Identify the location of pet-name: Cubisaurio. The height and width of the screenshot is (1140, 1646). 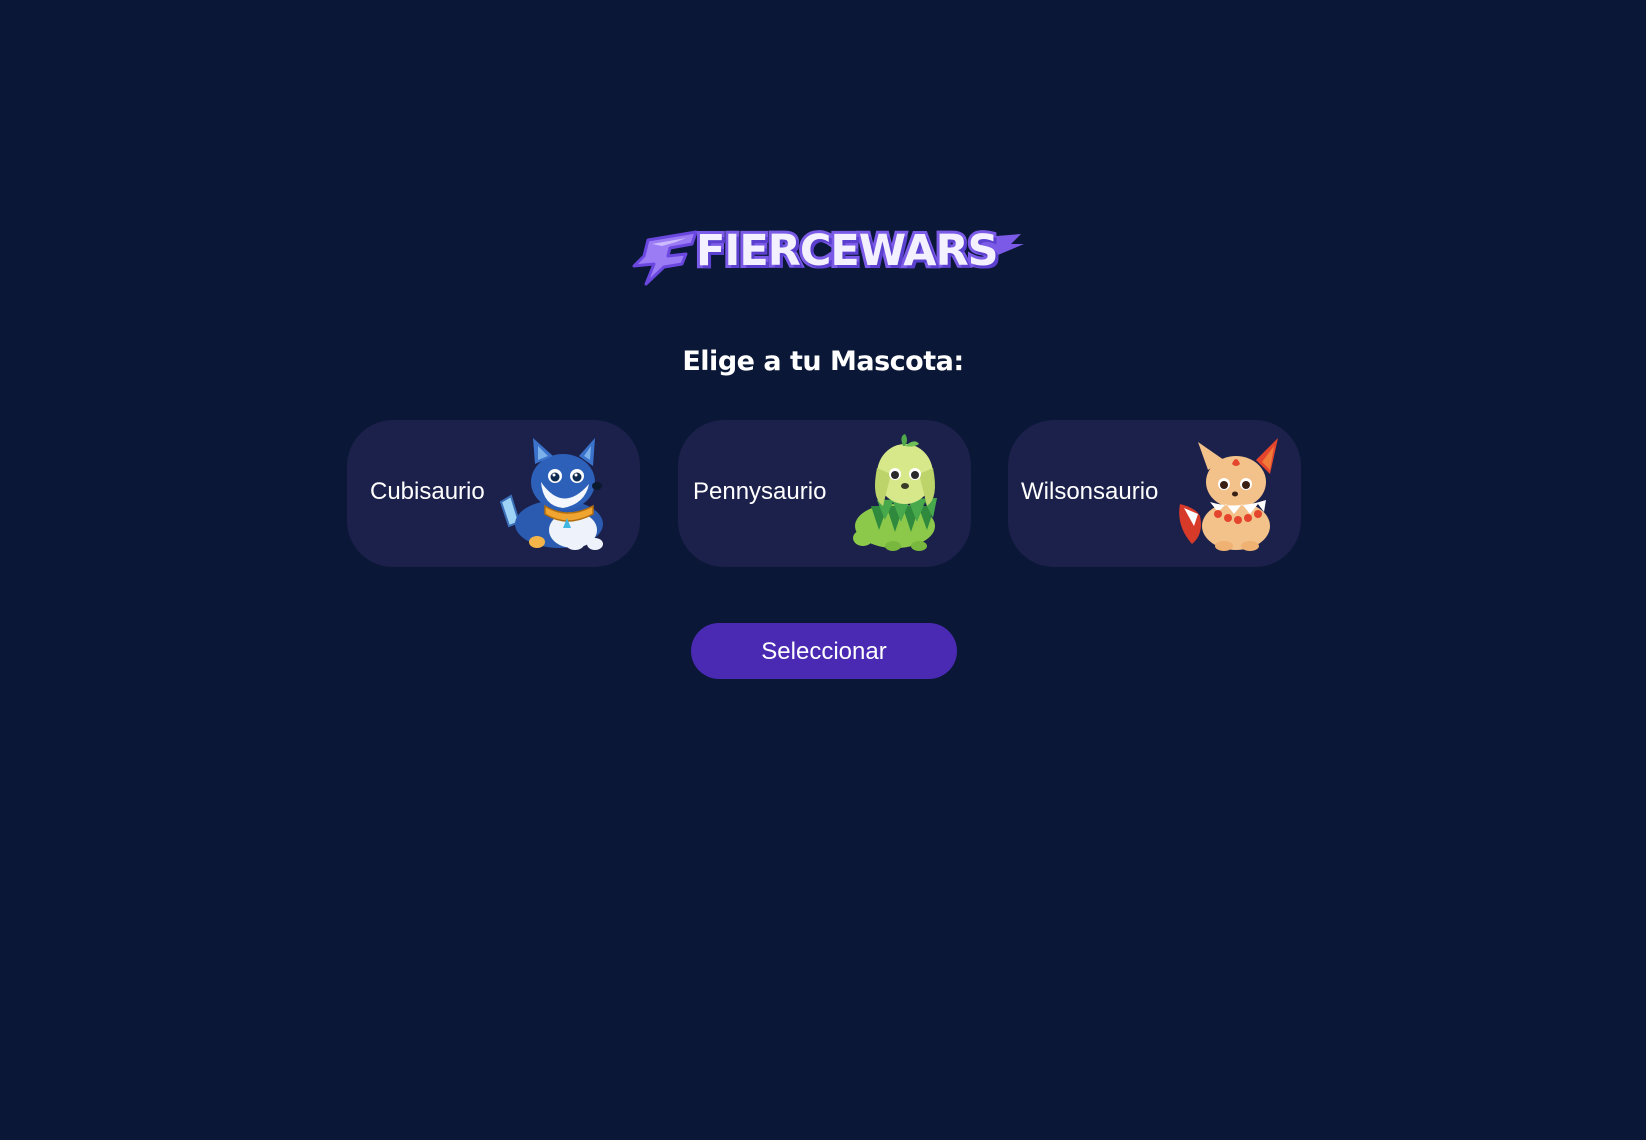
(427, 491).